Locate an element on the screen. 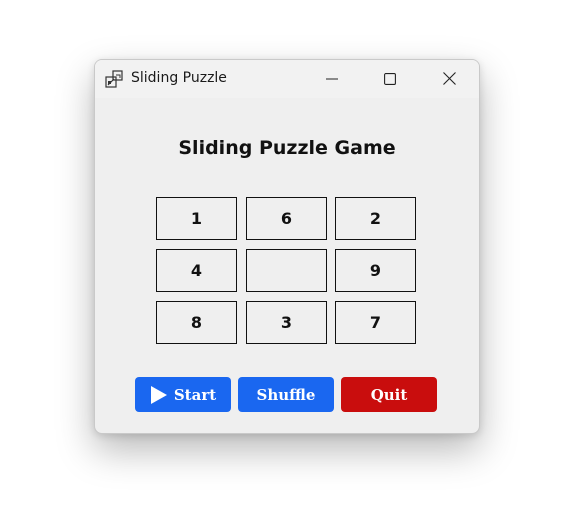  quit-button: Quit is located at coordinates (389, 394).